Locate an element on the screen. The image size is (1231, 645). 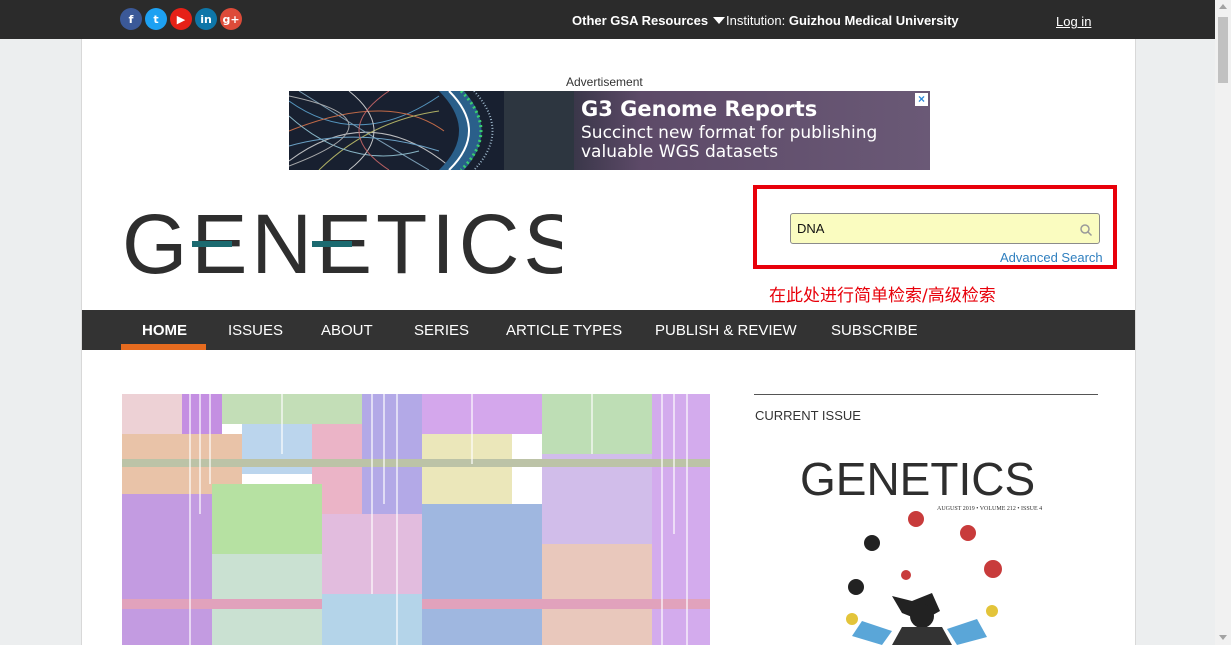
search-annotation: 在此处进行简单检索/高级检索 is located at coordinates (882, 296).